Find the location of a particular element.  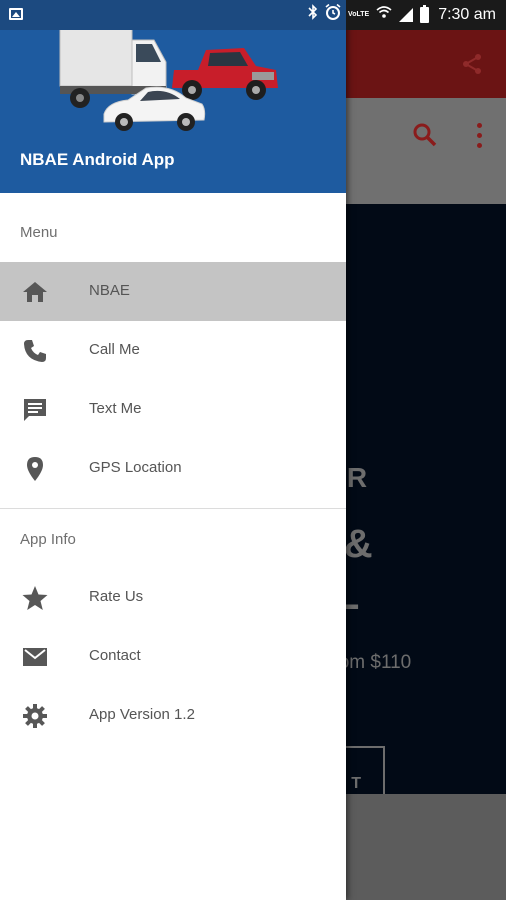

battery-icon is located at coordinates (425, 14).